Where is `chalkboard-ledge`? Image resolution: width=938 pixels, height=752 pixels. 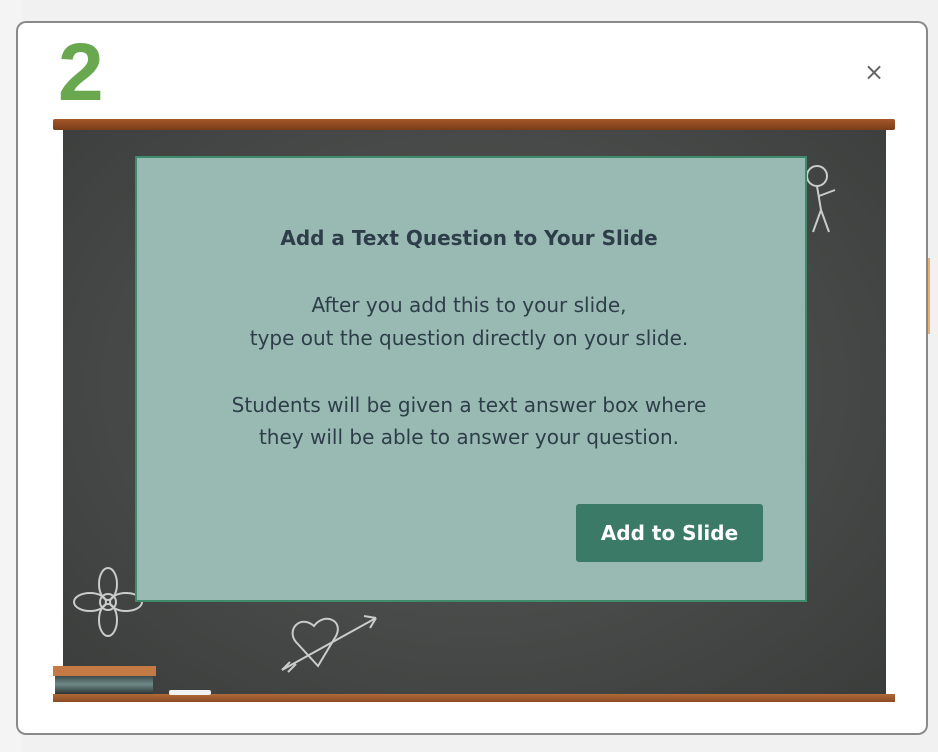
chalkboard-ledge is located at coordinates (104, 671).